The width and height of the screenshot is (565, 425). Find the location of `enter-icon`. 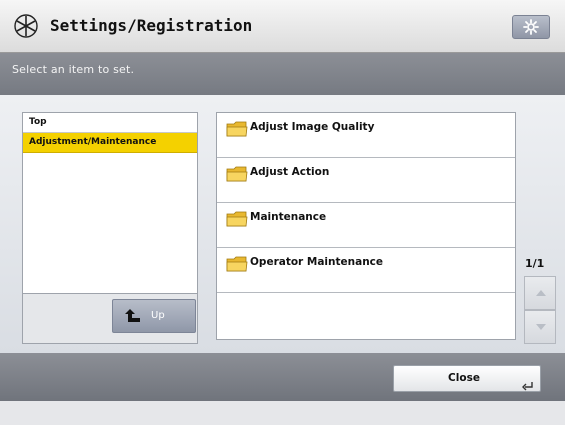

enter-icon is located at coordinates (528, 385).